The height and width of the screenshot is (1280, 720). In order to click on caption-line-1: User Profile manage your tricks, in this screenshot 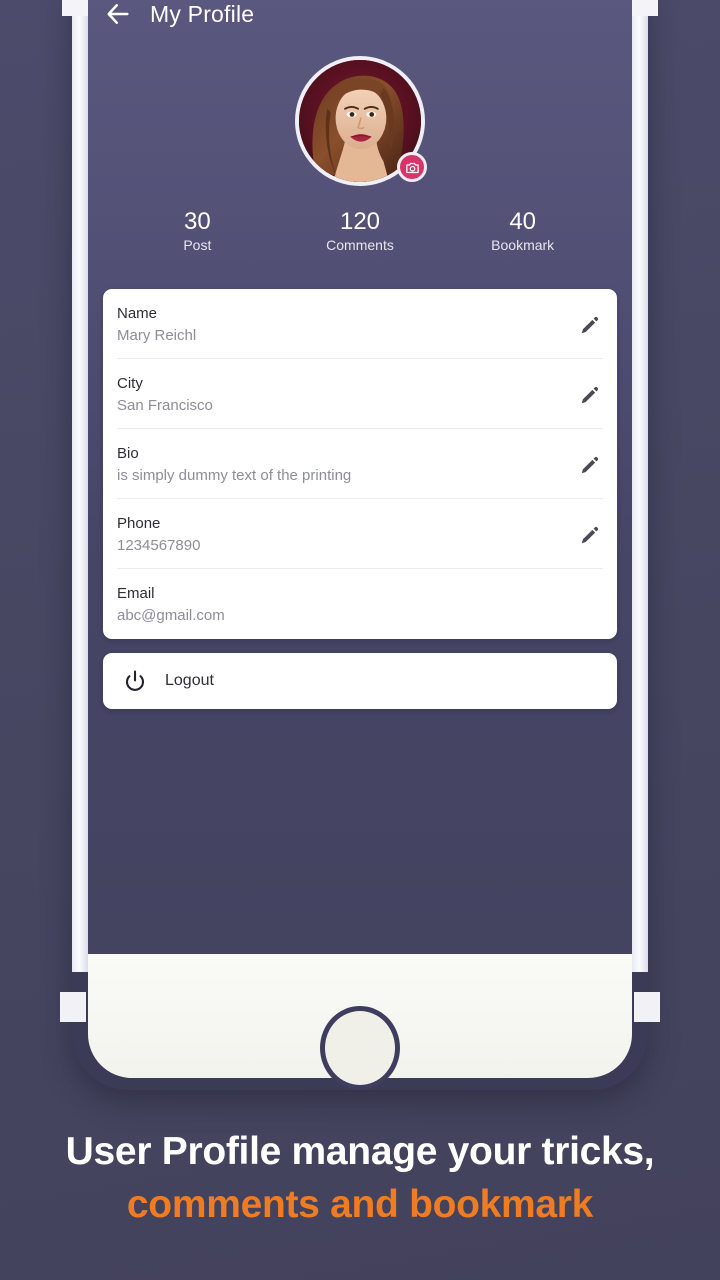, I will do `click(360, 1151)`.